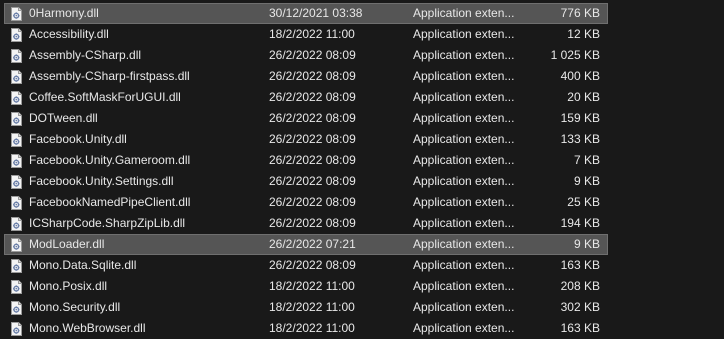  What do you see at coordinates (110, 202) in the screenshot?
I see `file-name: FacebookNamedPipeClient.dll` at bounding box center [110, 202].